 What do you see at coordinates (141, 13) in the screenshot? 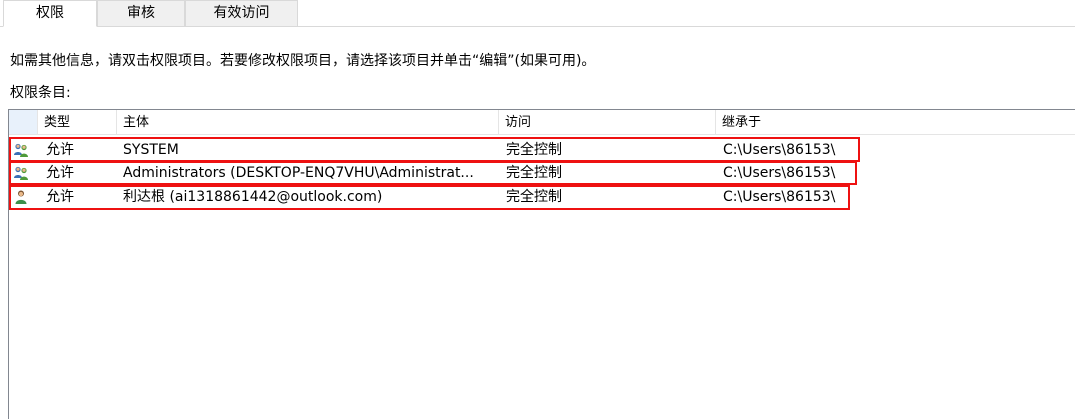
I see `tab-auditing: 审核` at bounding box center [141, 13].